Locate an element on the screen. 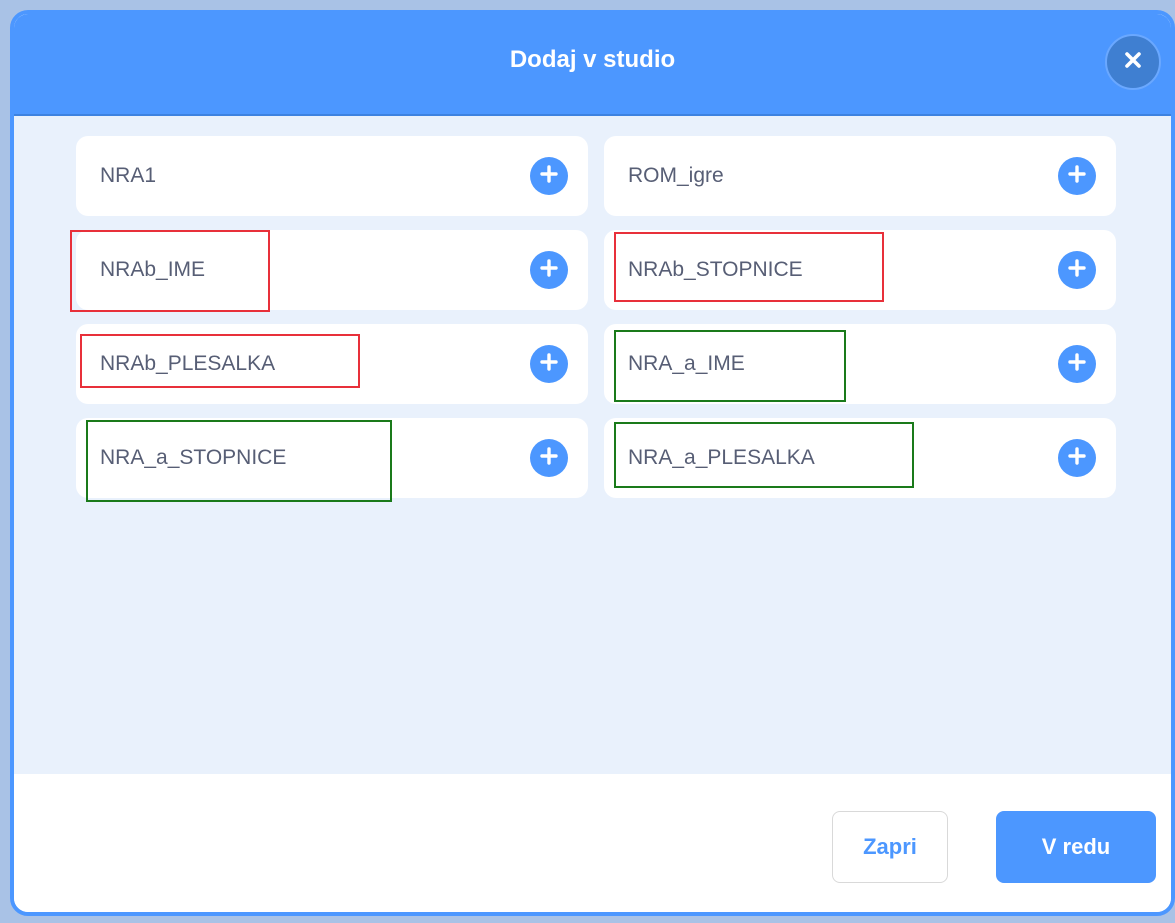 The height and width of the screenshot is (923, 1175). ok-button: V redu is located at coordinates (1076, 847).